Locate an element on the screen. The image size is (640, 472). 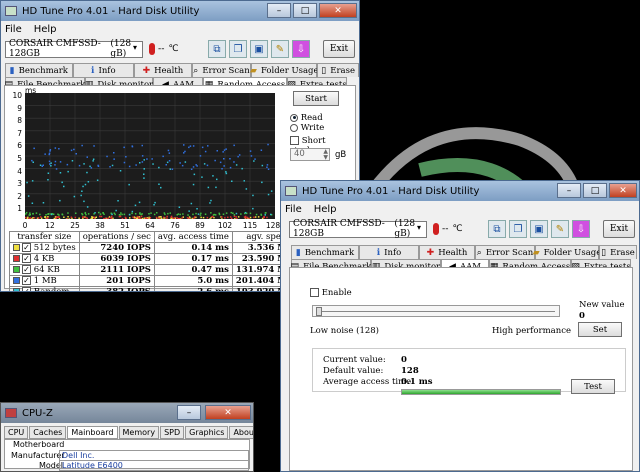
cpuz-close-button: ✕ is located at coordinates (228, 412).